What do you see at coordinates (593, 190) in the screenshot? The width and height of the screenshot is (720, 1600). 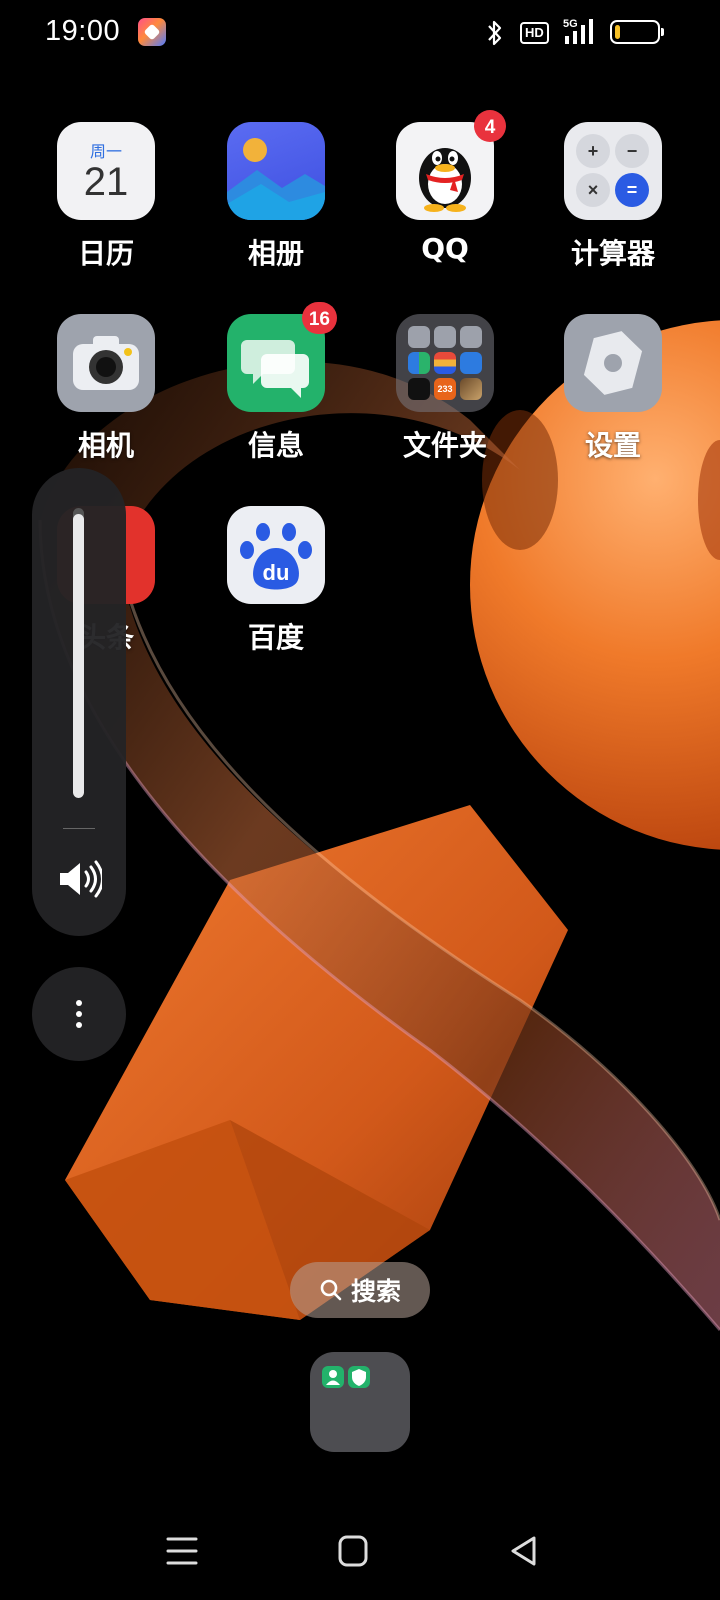 I see `calc-multiply-key: ×` at bounding box center [593, 190].